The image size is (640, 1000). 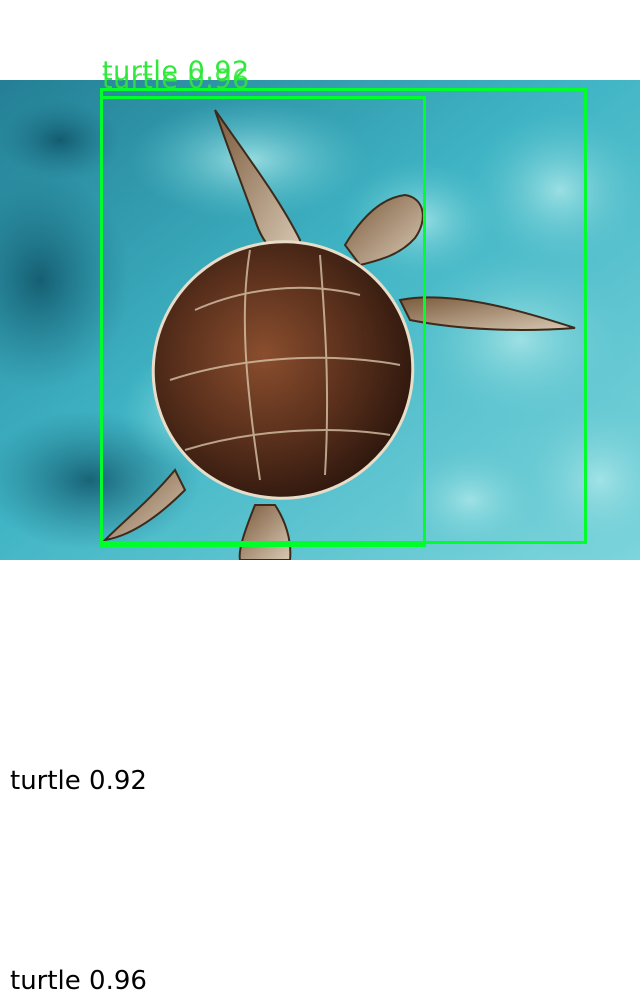 I want to click on caption-detection-1: turtle 0.92, so click(x=78, y=781).